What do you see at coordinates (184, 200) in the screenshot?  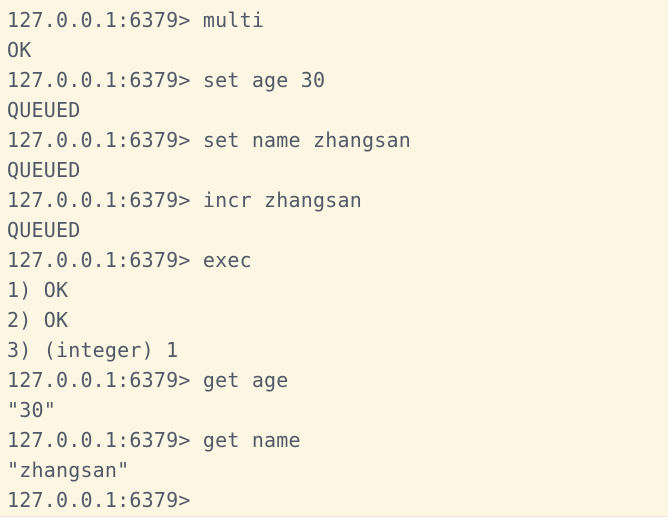 I see `command-line-incr: 127.0.0.1:6379> incr zhangsan` at bounding box center [184, 200].